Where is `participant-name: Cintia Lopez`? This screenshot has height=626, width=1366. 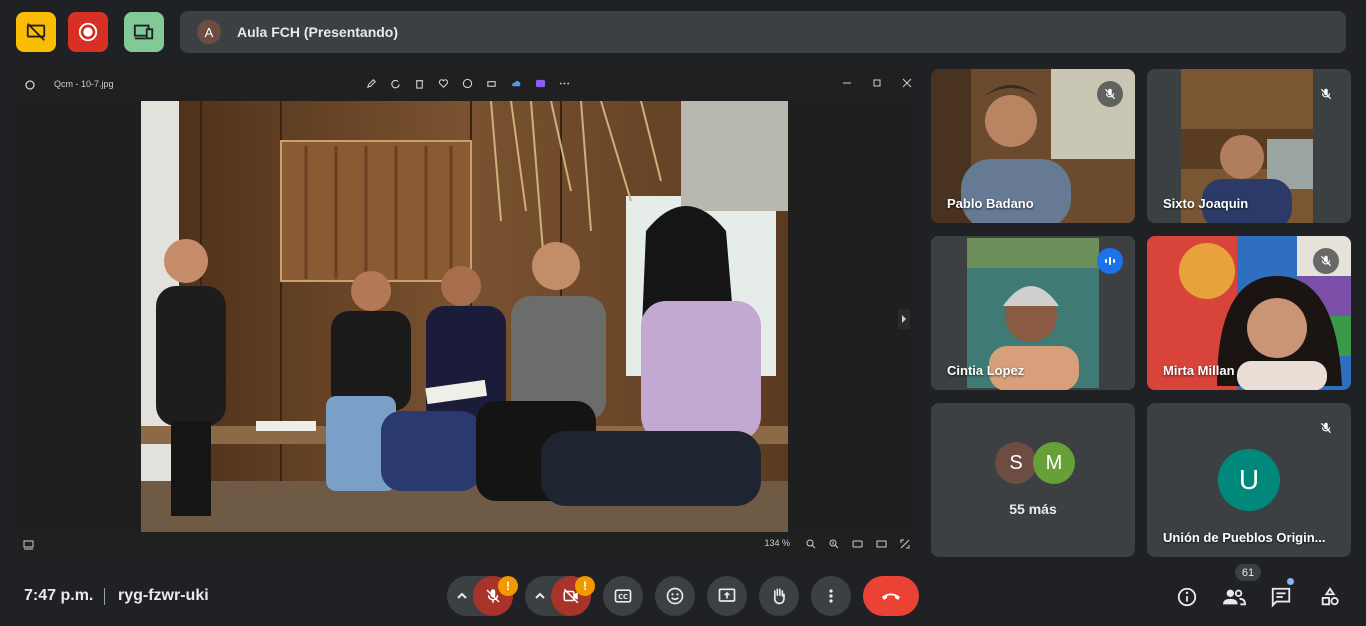 participant-name: Cintia Lopez is located at coordinates (986, 370).